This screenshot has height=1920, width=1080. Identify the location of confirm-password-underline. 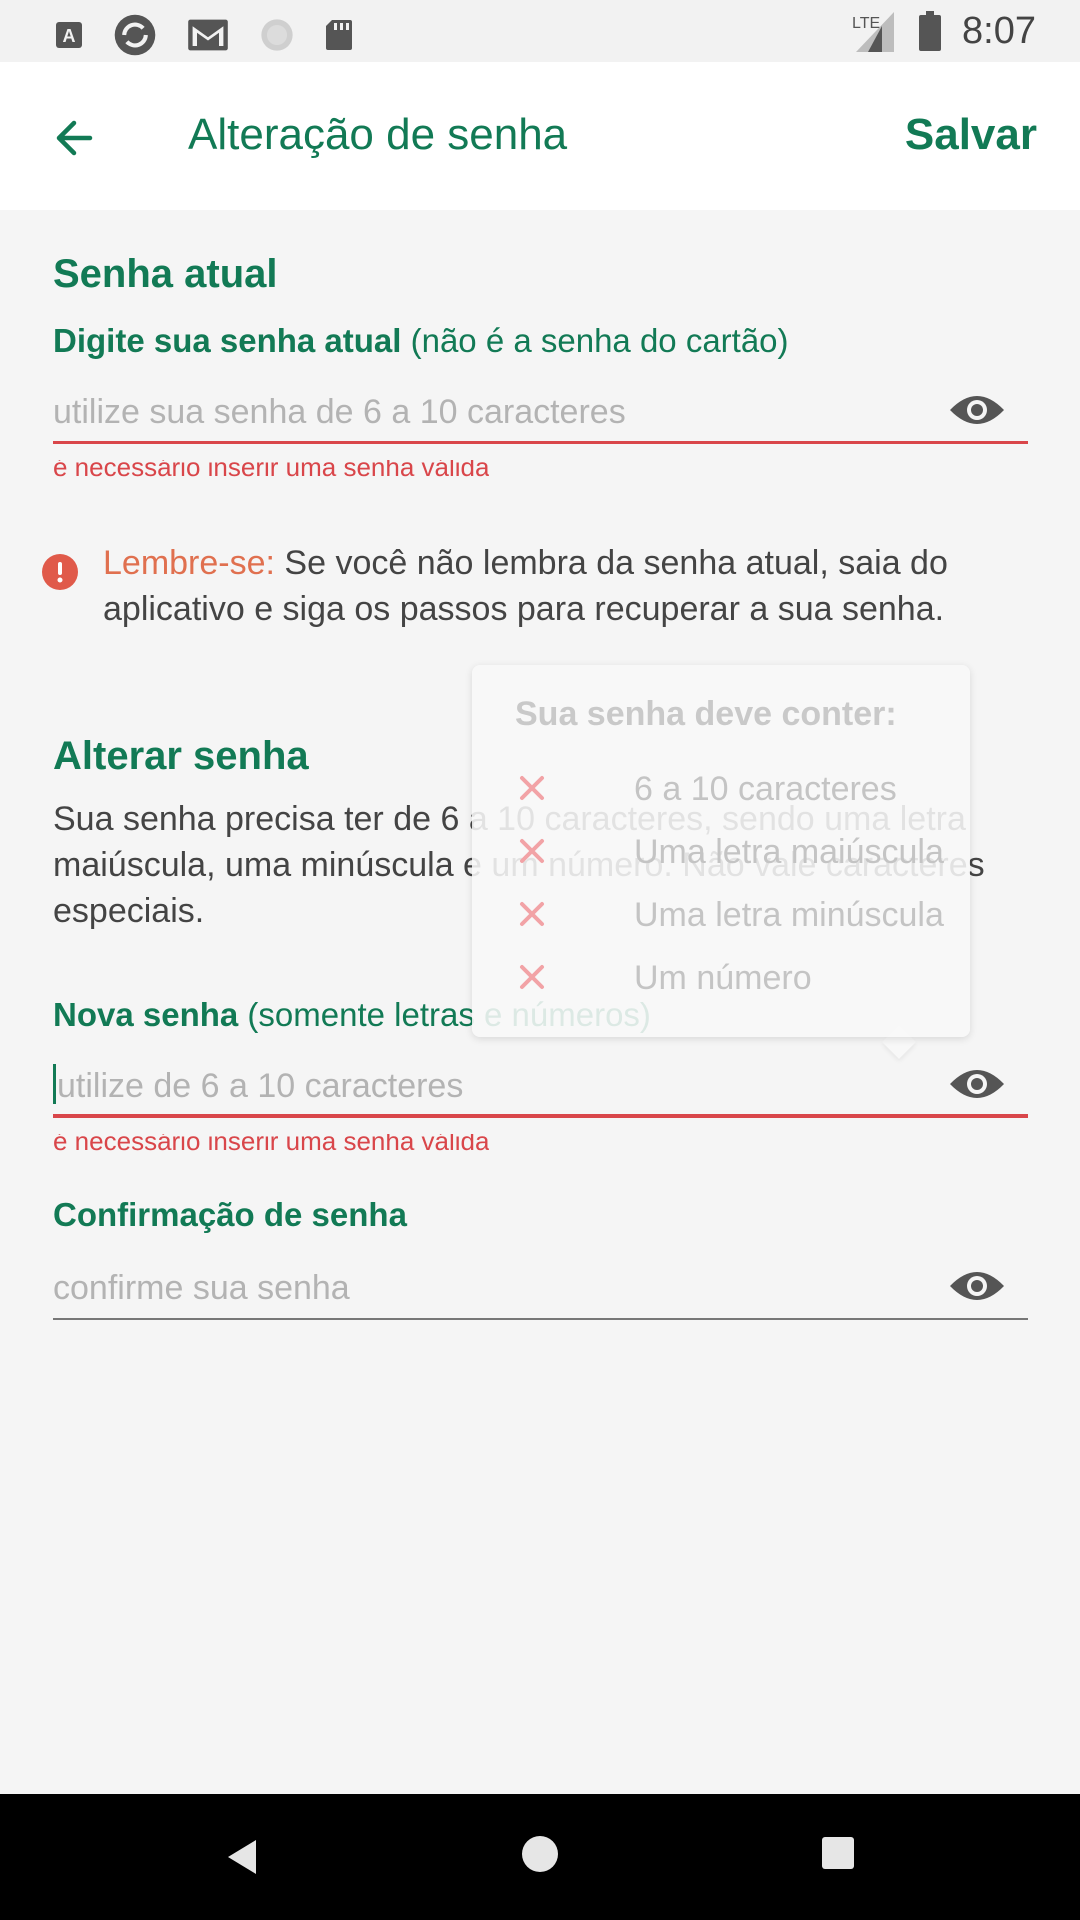
(540, 1319).